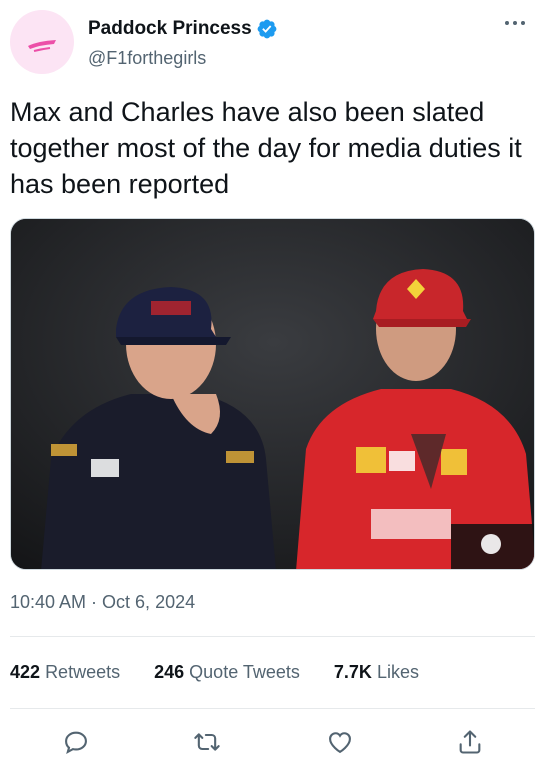  I want to click on tweet-header: Paddock Princess @F1forthegirls, so click(270, 43).